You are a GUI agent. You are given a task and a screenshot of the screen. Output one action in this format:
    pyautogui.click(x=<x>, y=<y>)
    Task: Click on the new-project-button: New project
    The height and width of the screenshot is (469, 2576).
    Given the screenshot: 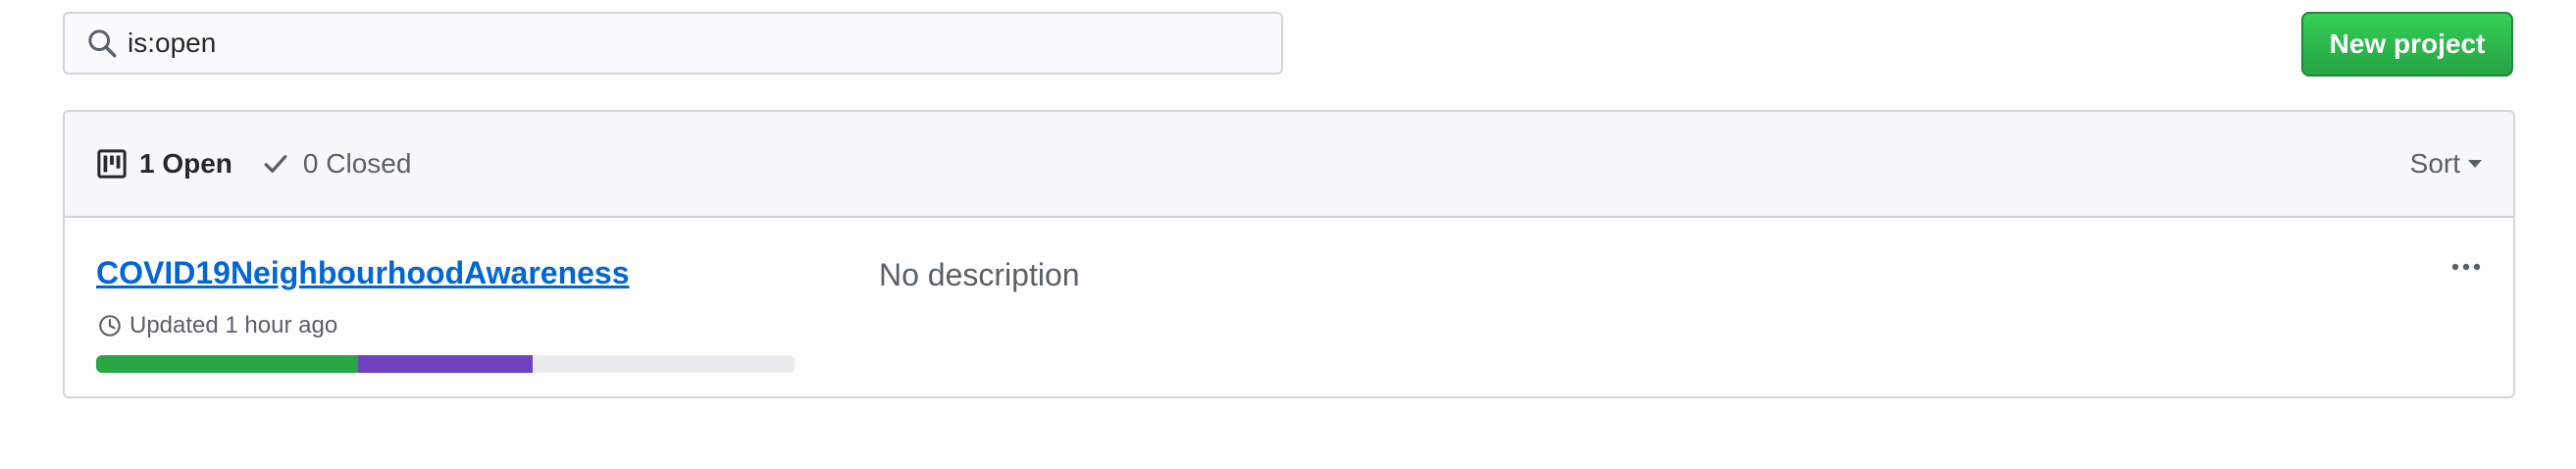 What is the action you would take?
    pyautogui.click(x=2407, y=44)
    